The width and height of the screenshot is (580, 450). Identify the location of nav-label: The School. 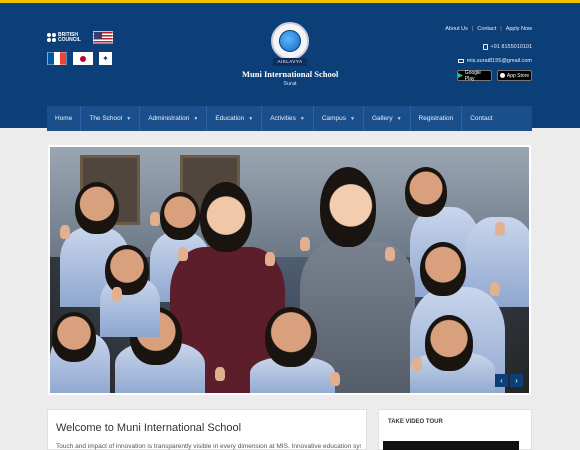
(106, 118).